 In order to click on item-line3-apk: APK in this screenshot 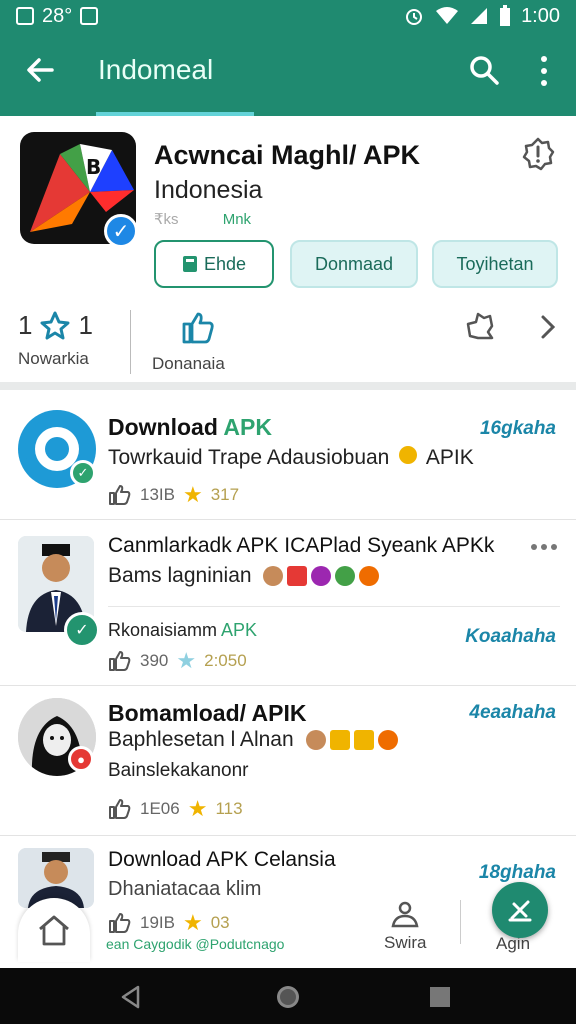, I will do `click(239, 630)`.